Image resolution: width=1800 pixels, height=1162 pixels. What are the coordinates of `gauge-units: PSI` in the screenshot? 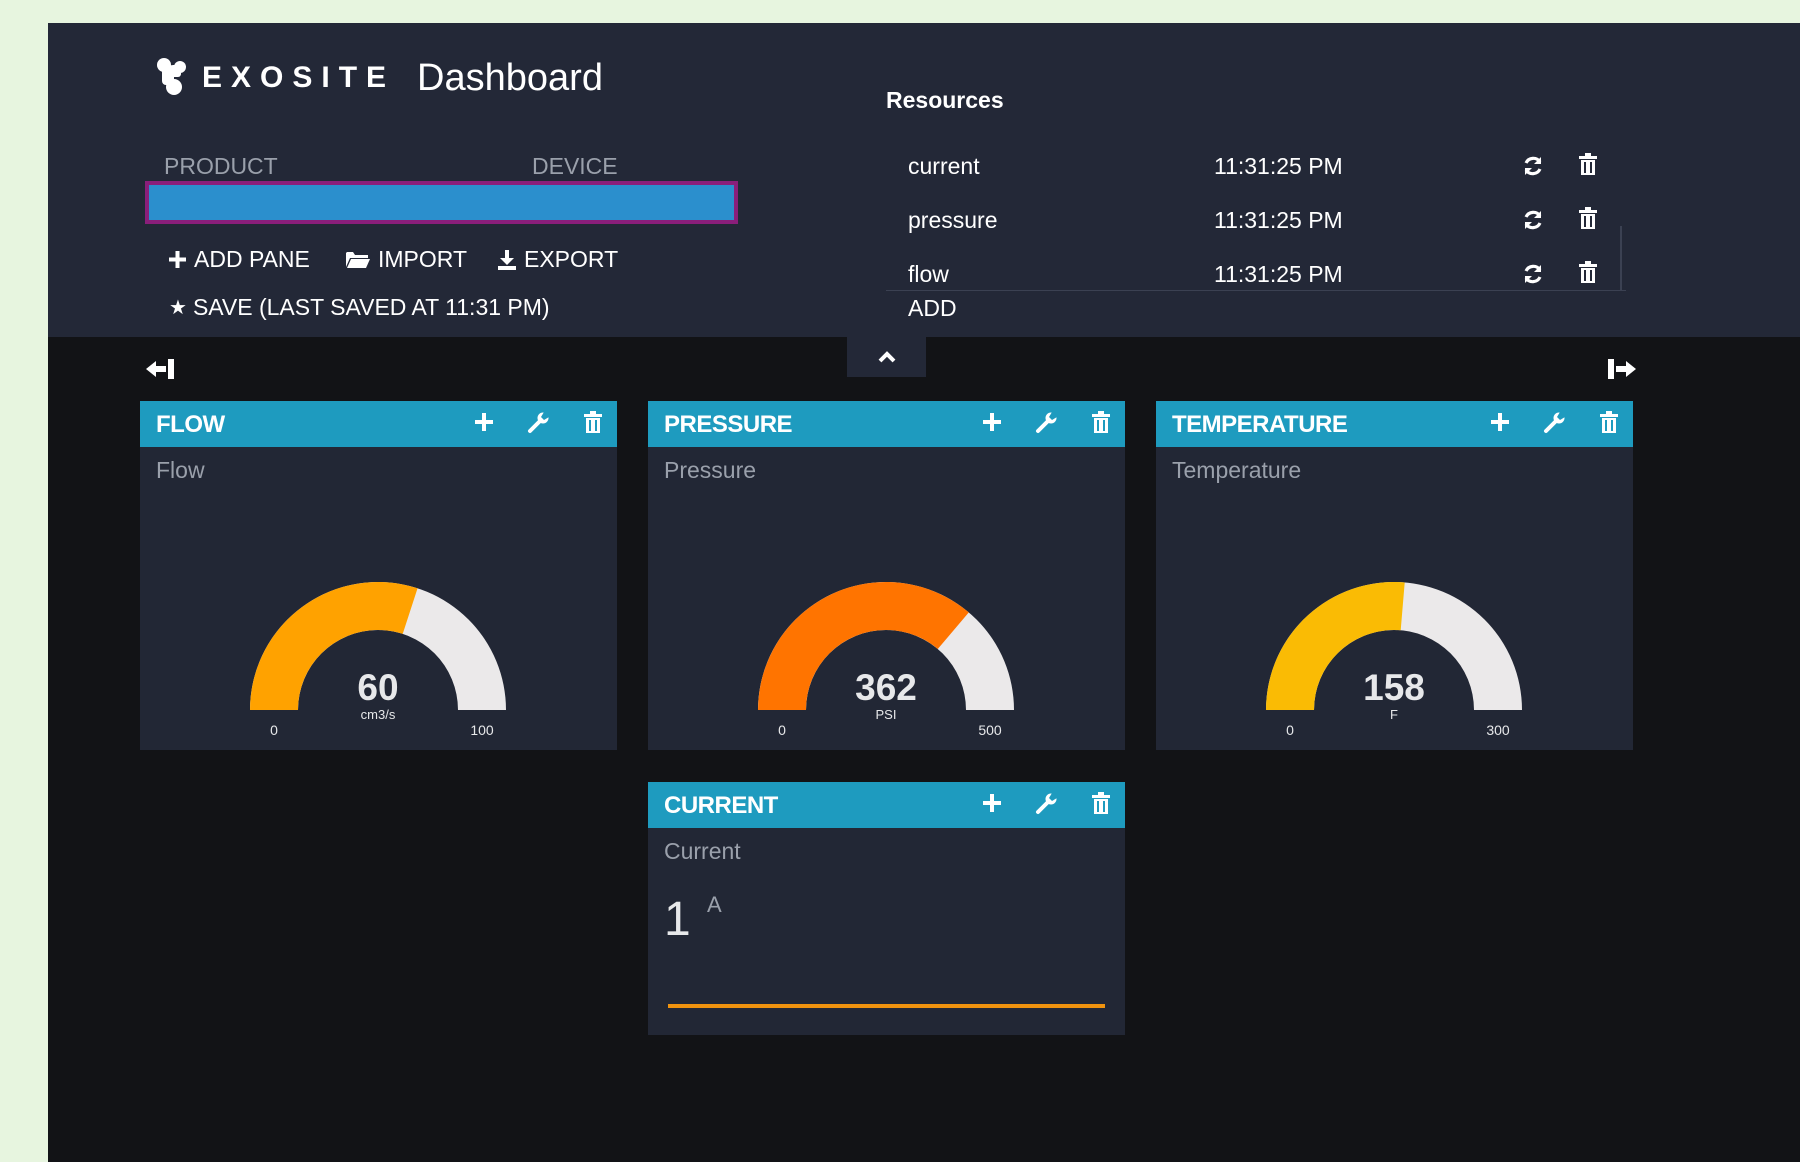 It's located at (886, 714).